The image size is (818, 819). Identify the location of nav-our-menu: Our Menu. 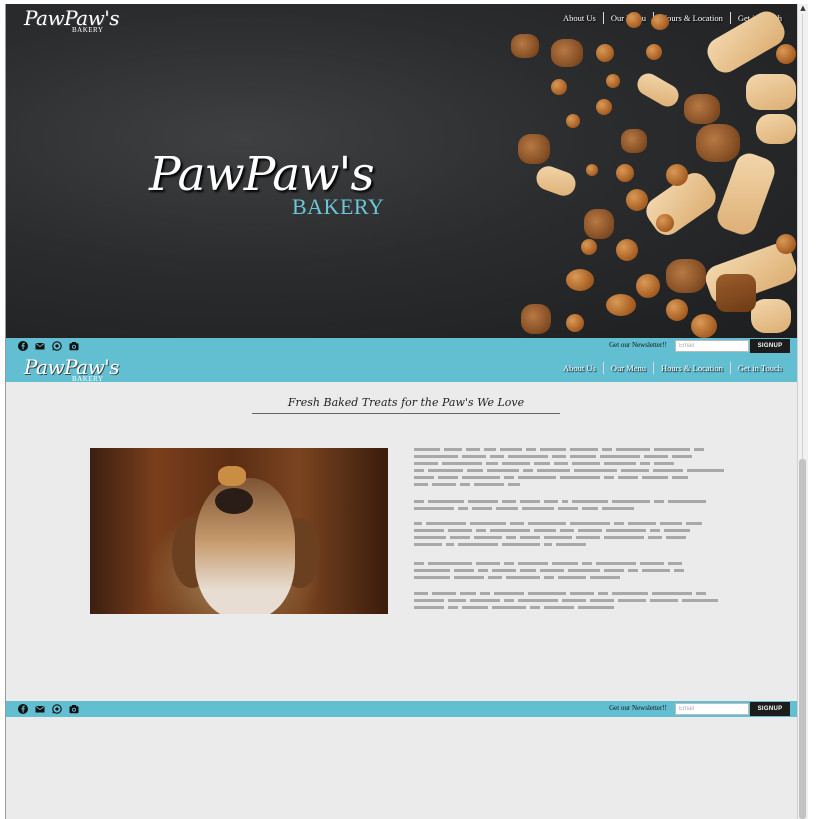
(628, 368).